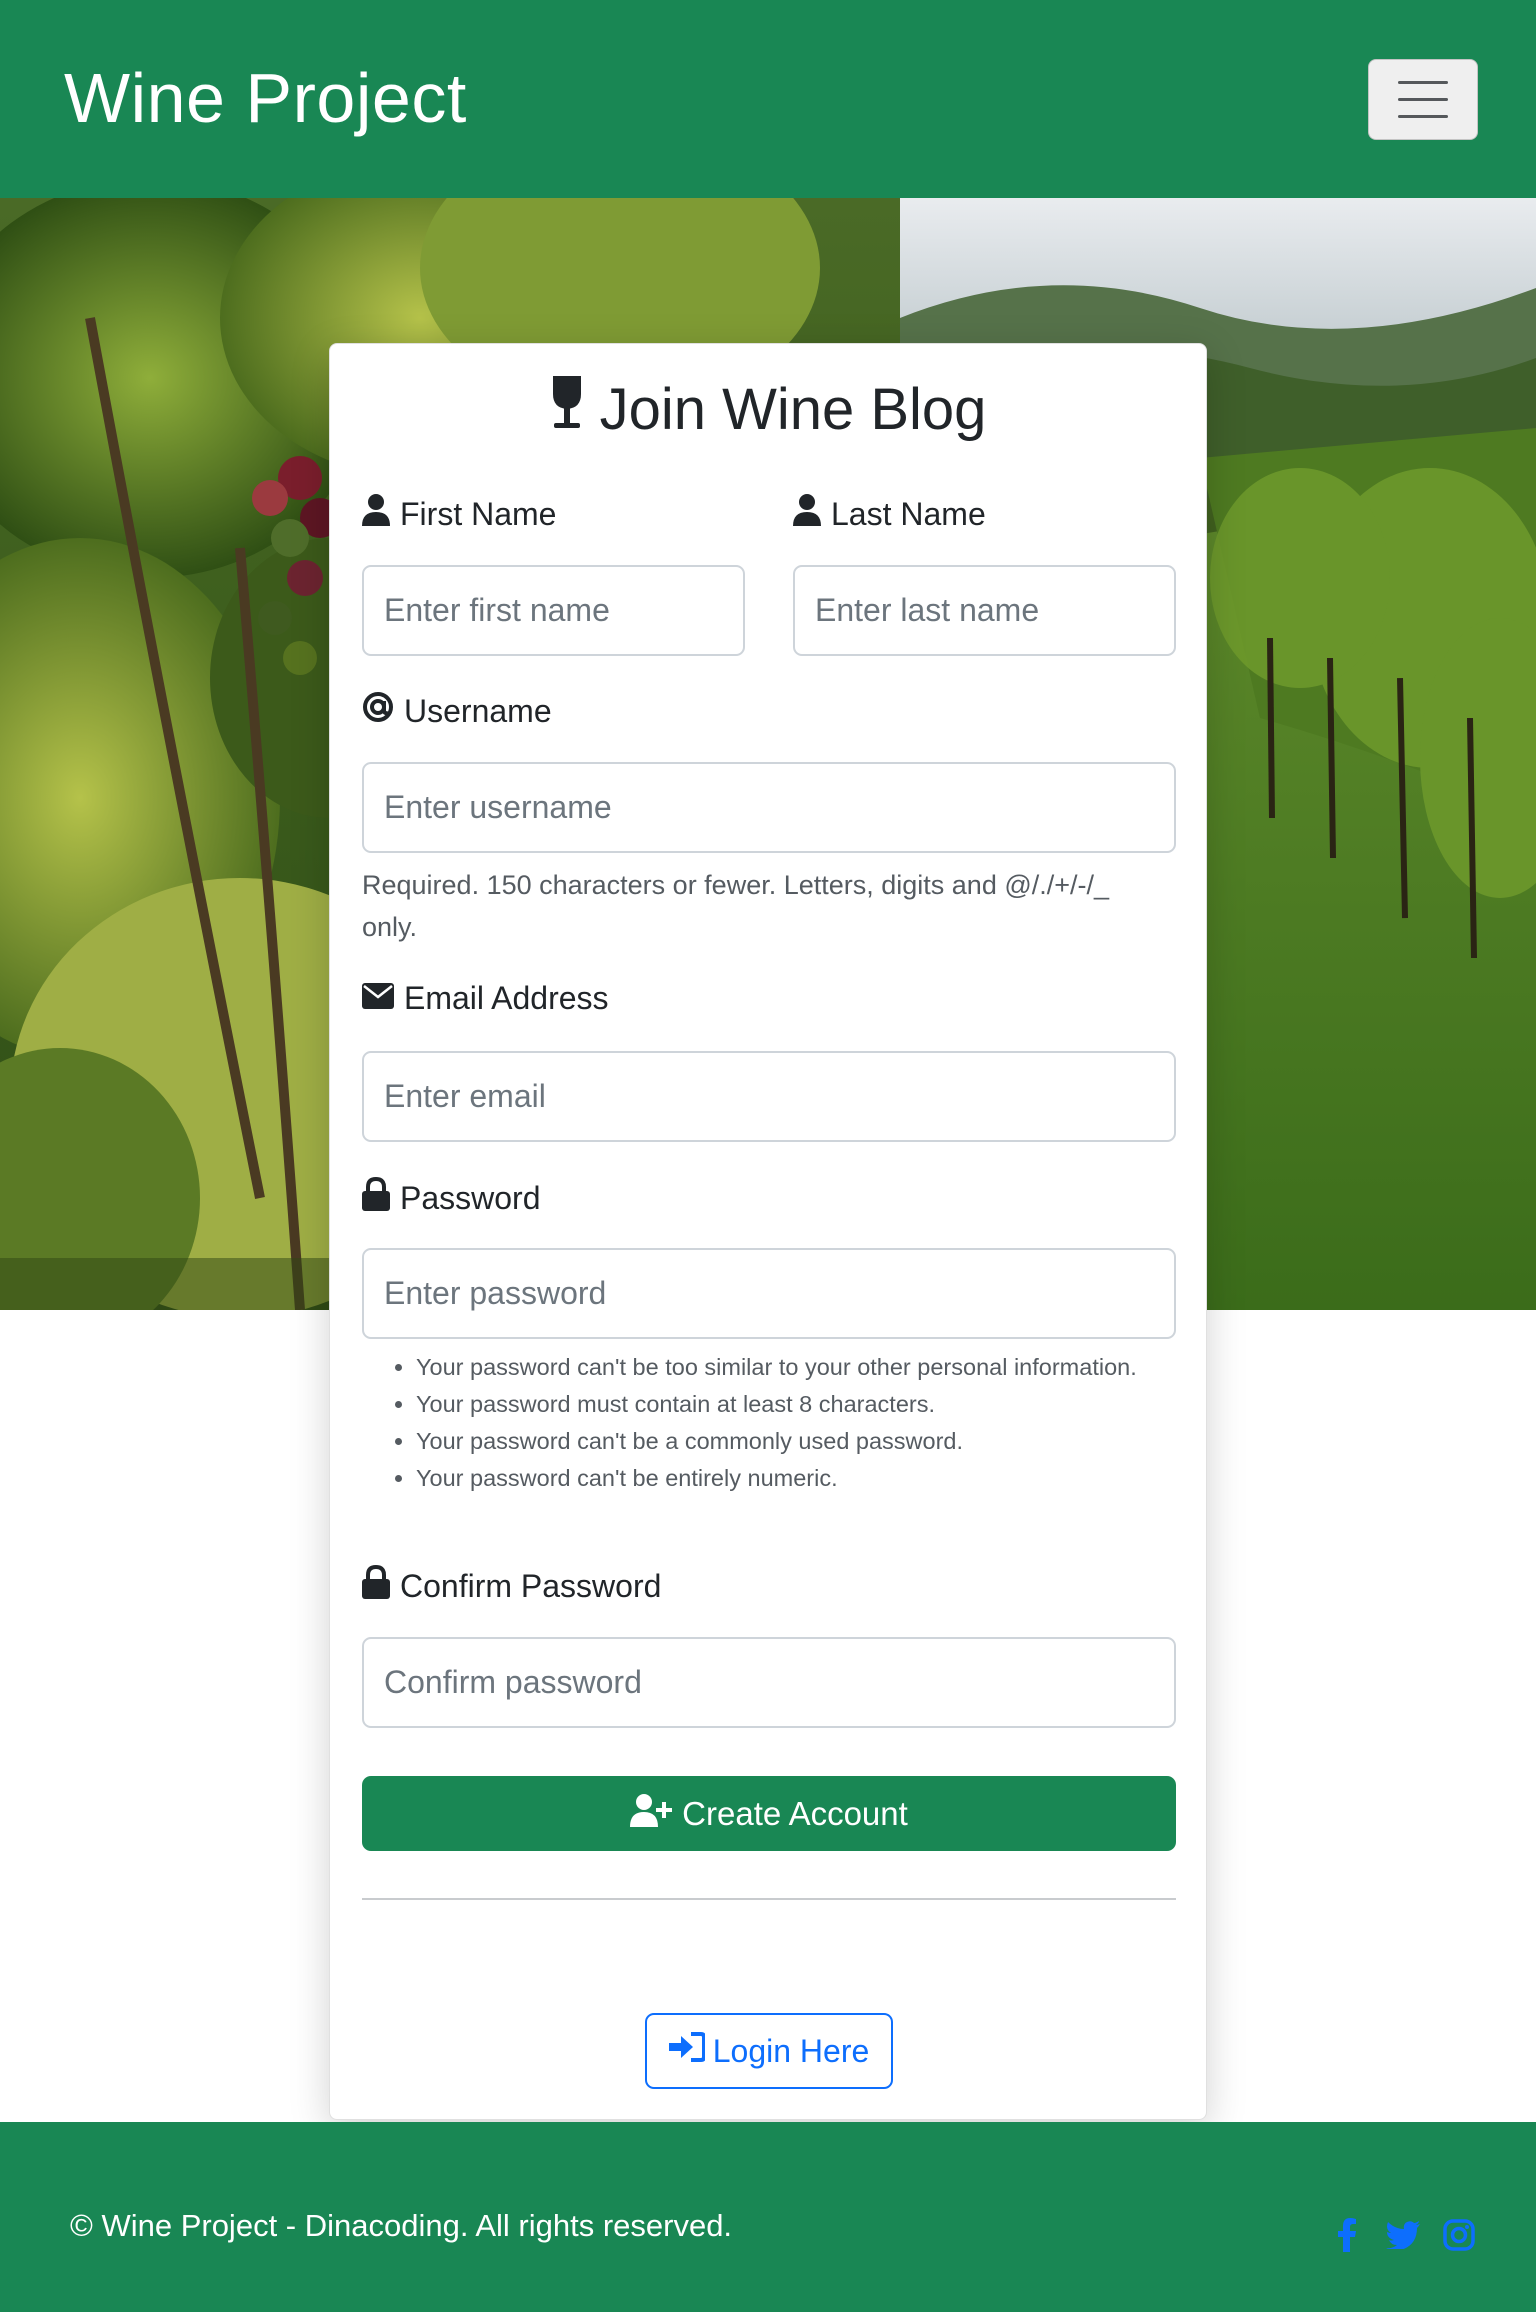 This screenshot has height=2312, width=1536. What do you see at coordinates (984, 610) in the screenshot?
I see `last-name-input` at bounding box center [984, 610].